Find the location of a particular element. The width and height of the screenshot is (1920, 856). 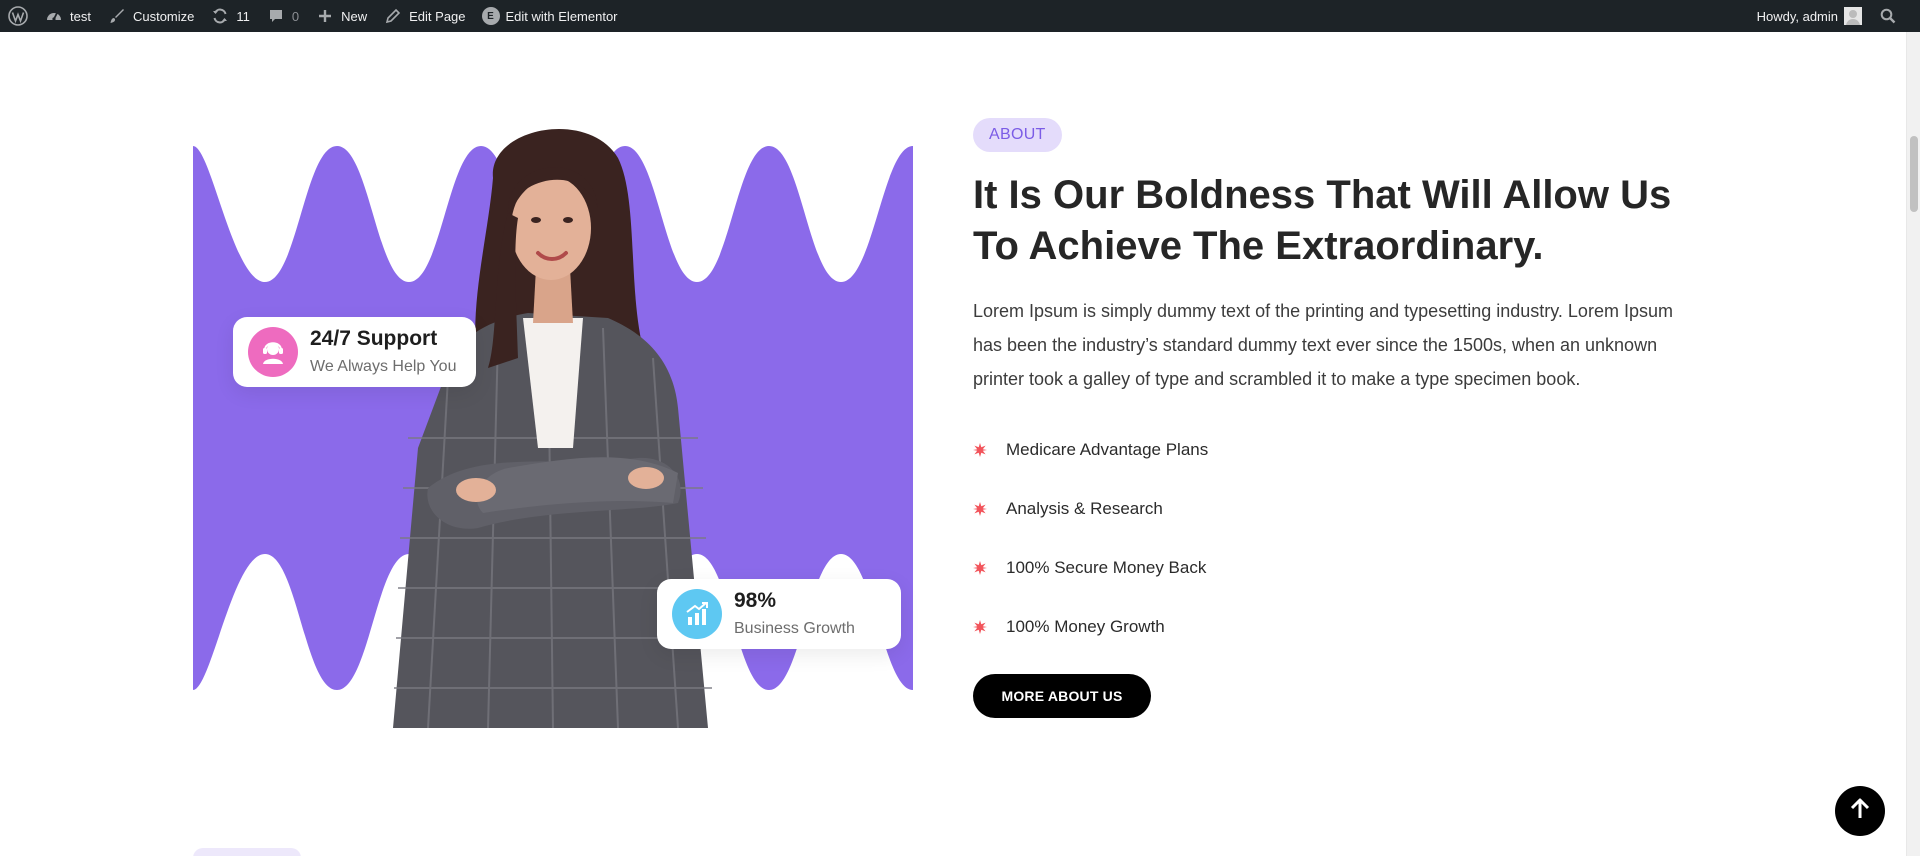

about-tag: ABOUT is located at coordinates (1017, 135).